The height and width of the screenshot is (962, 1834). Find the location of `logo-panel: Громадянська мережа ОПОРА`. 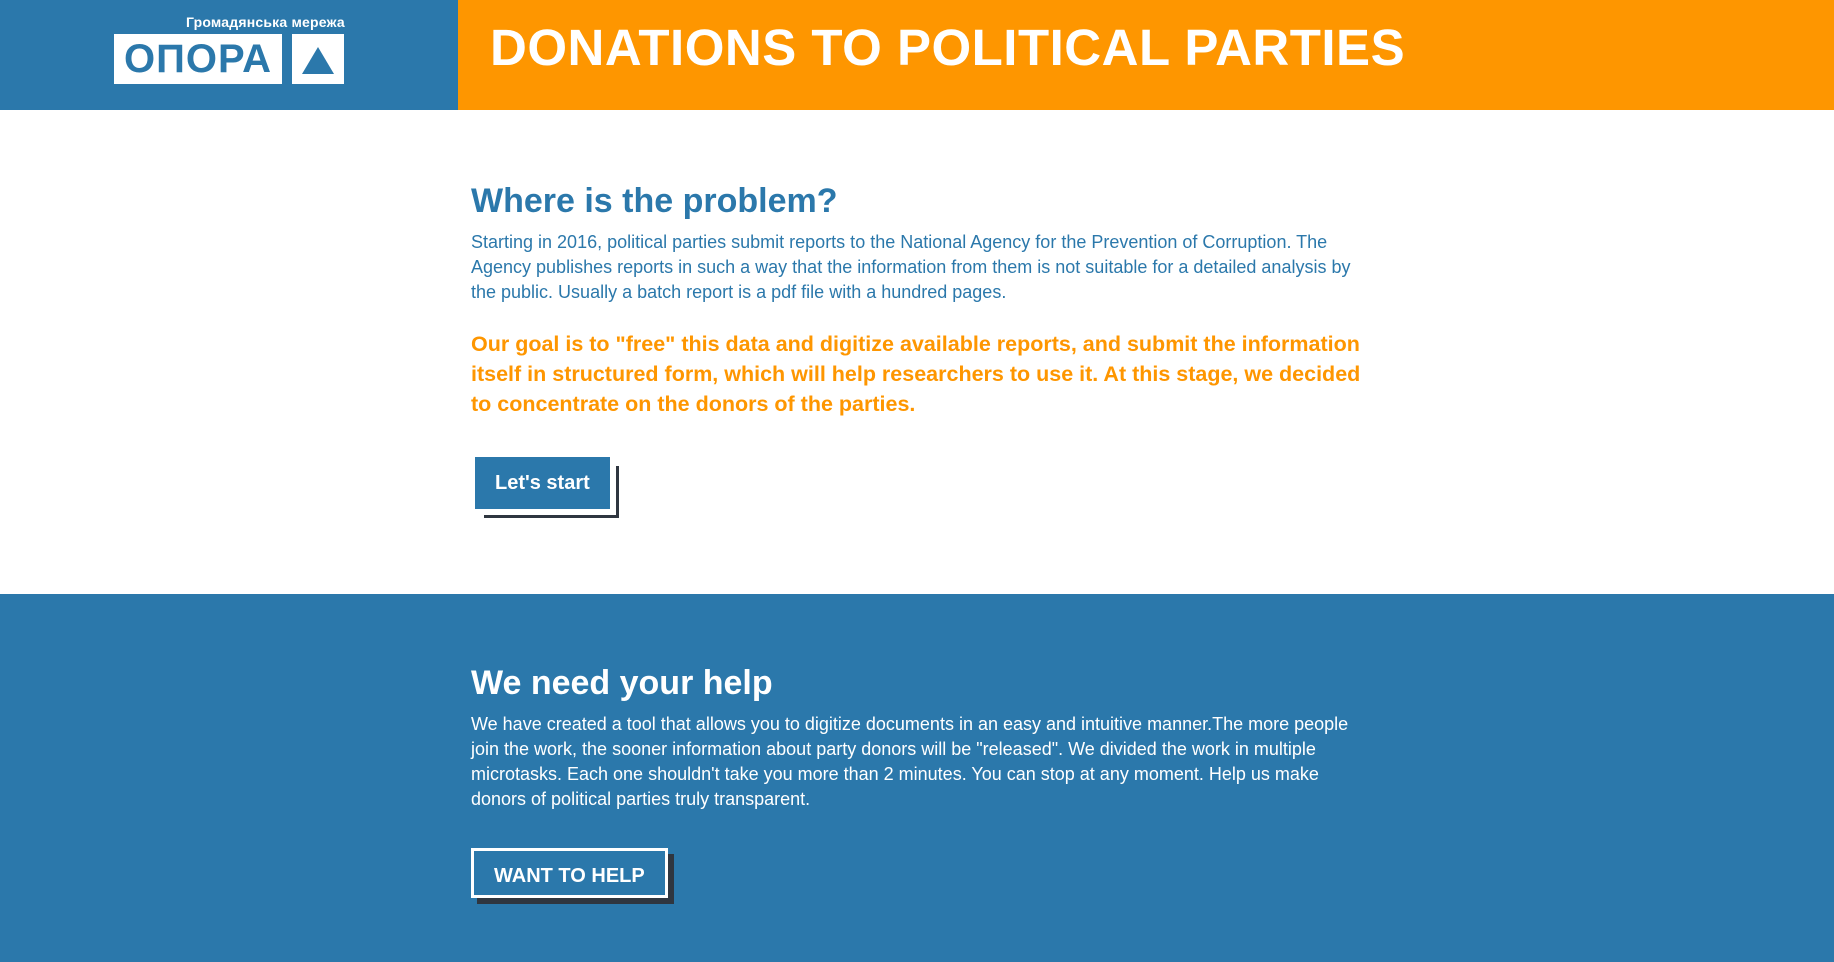

logo-panel: Громадянська мережа ОПОРА is located at coordinates (229, 55).